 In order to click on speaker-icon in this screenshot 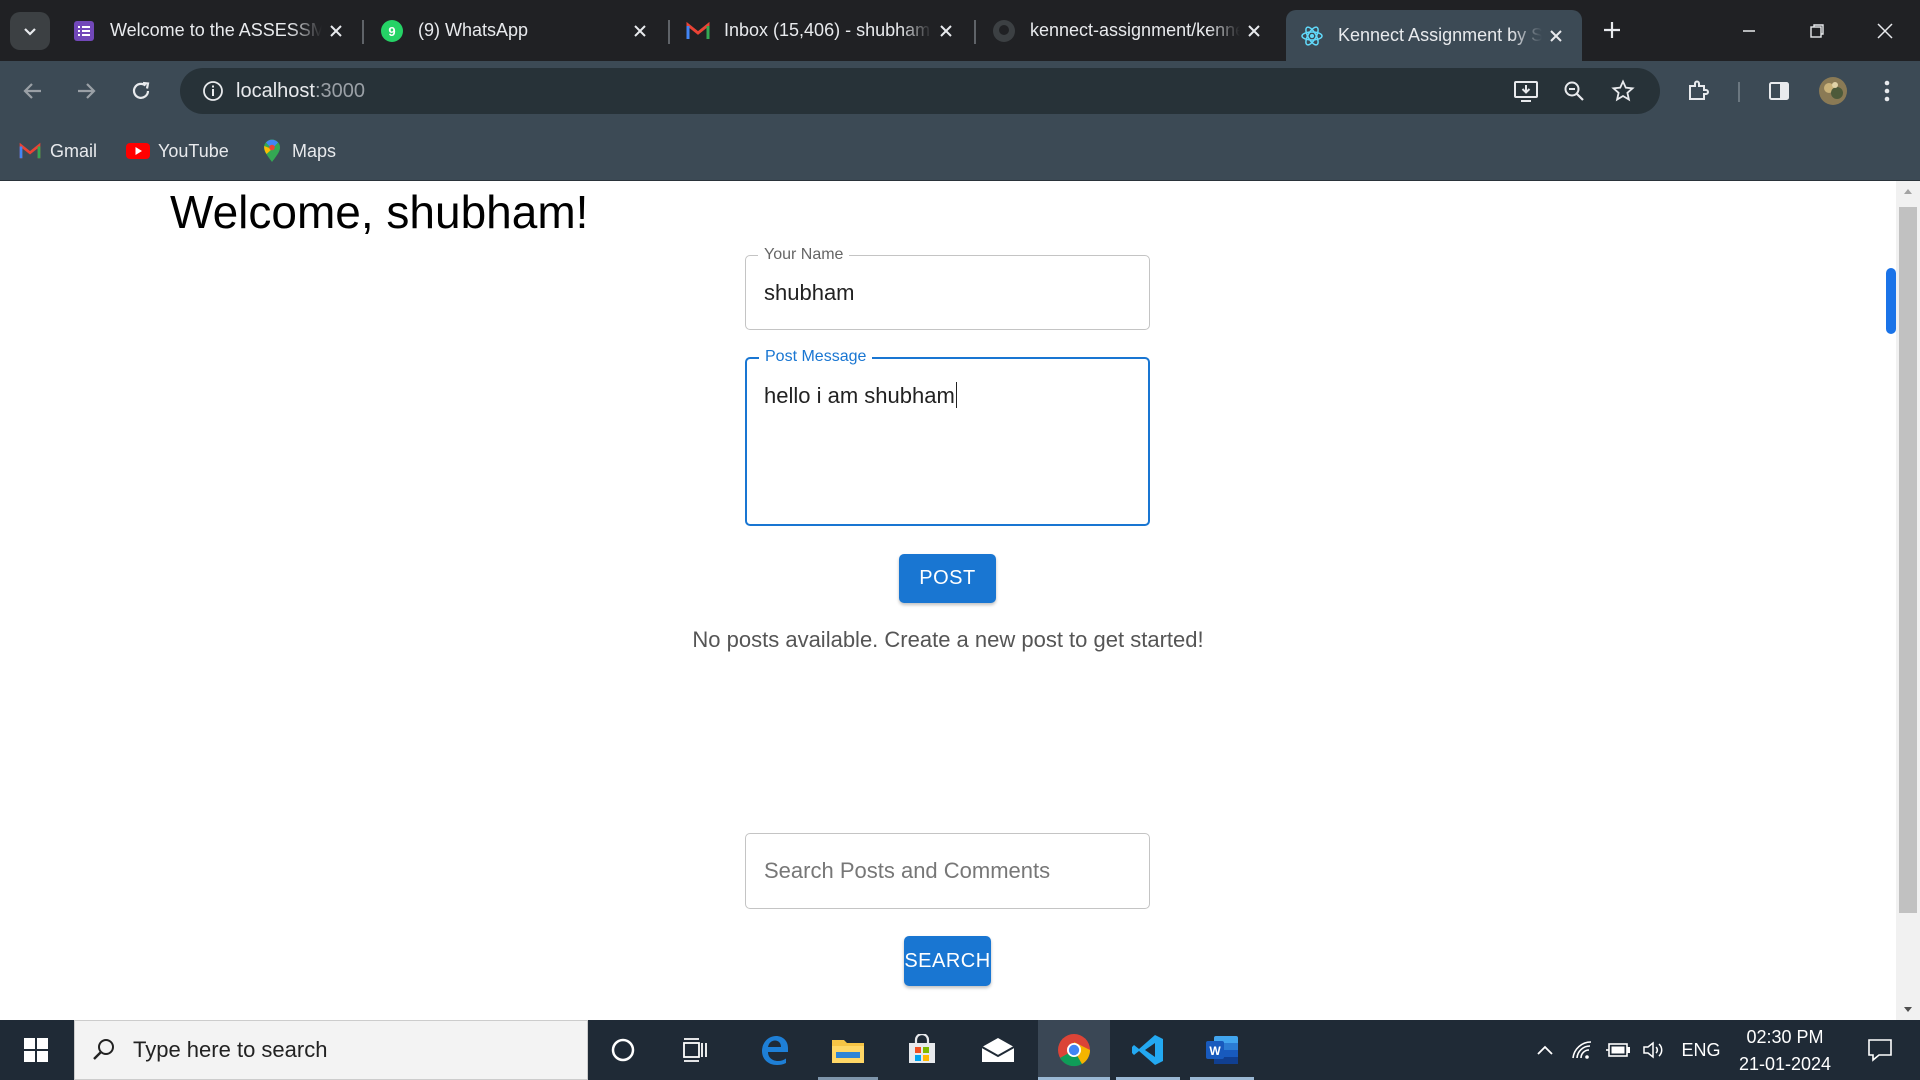, I will do `click(1653, 1050)`.